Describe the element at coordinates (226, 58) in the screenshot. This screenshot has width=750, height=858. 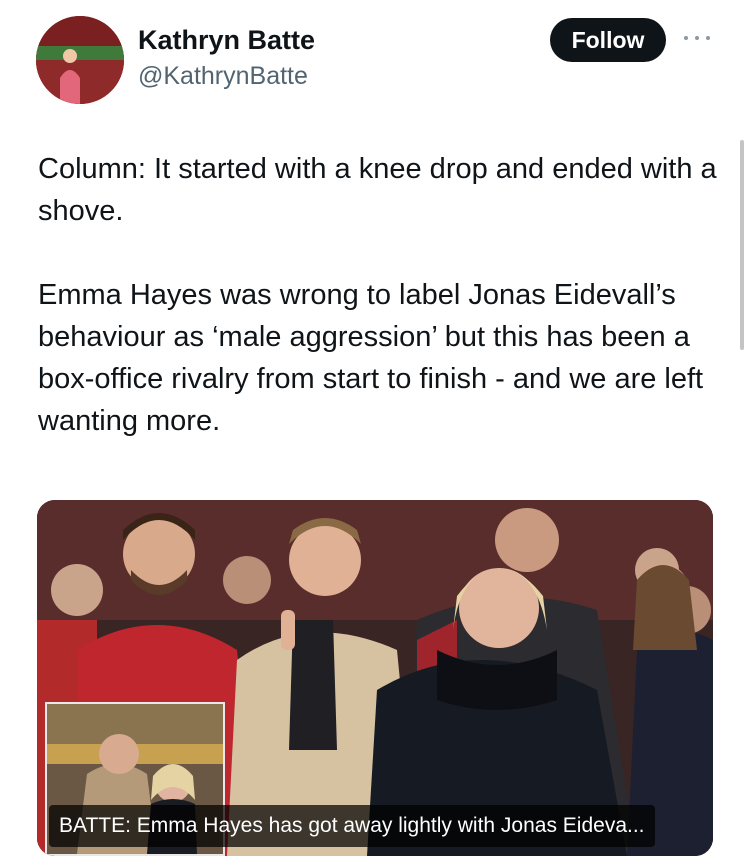
I see `author-block: Kathryn Batte @KathrynBatte` at that location.